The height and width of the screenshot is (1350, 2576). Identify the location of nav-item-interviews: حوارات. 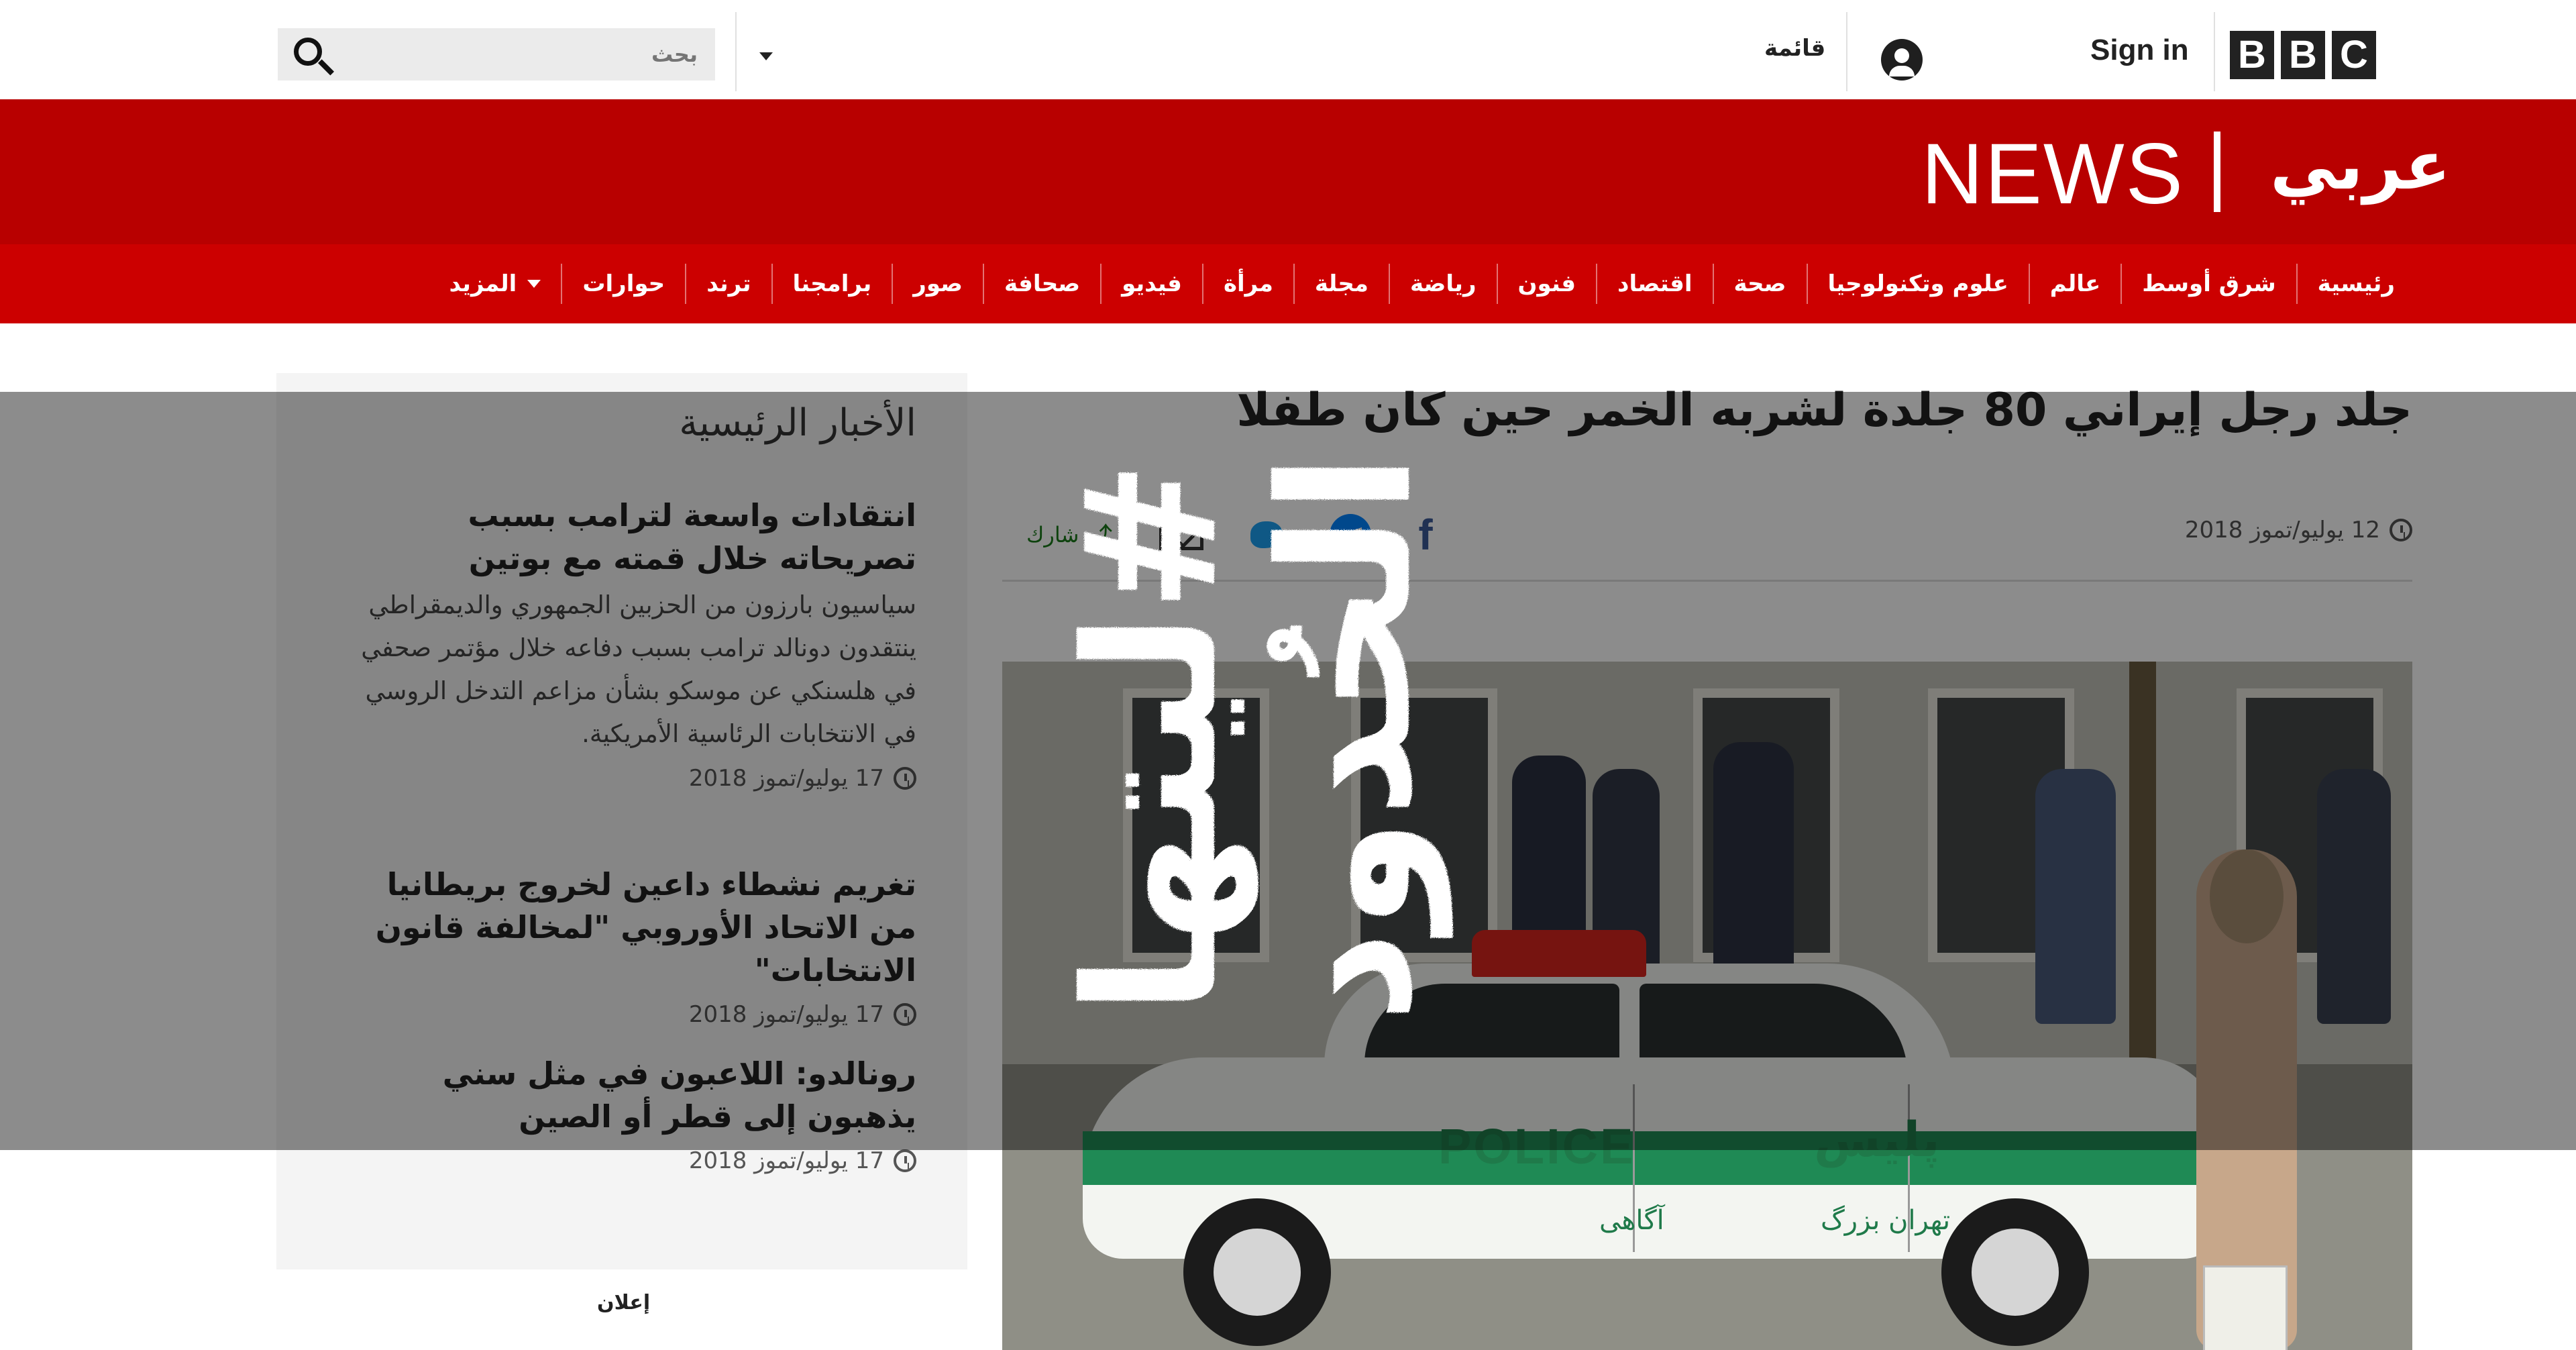
(623, 284).